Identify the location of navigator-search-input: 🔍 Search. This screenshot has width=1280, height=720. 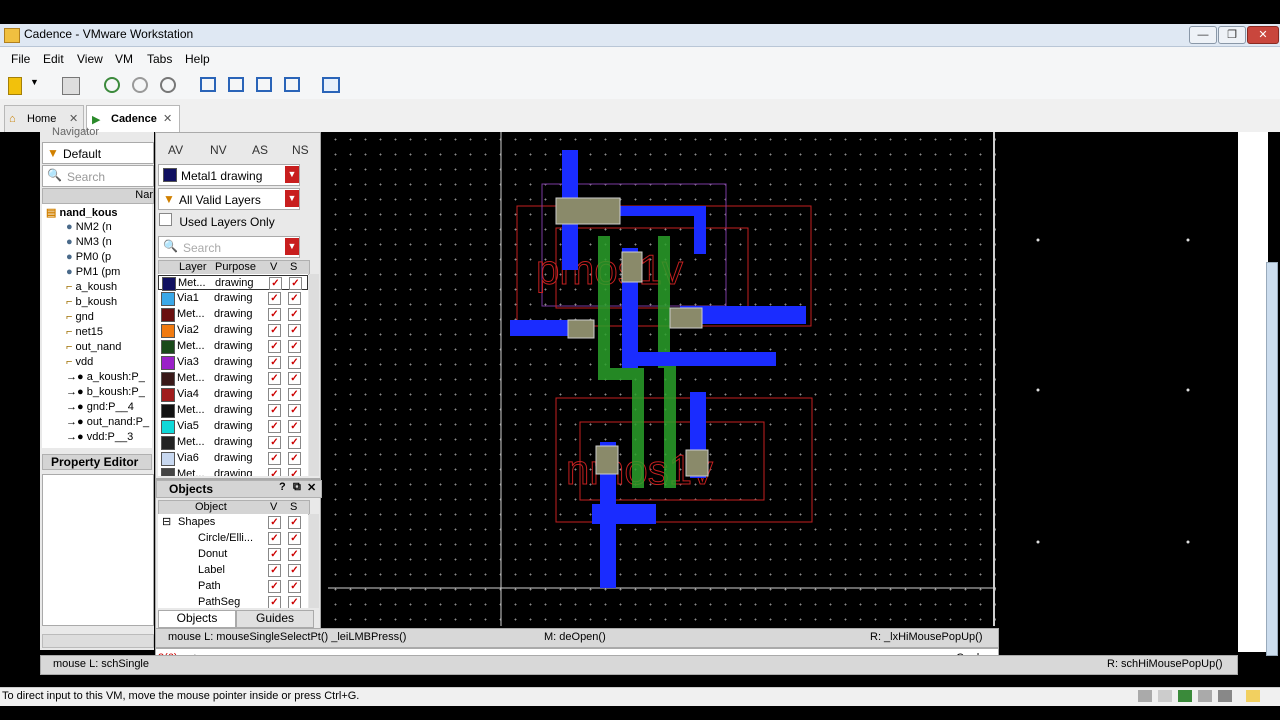
(98, 176).